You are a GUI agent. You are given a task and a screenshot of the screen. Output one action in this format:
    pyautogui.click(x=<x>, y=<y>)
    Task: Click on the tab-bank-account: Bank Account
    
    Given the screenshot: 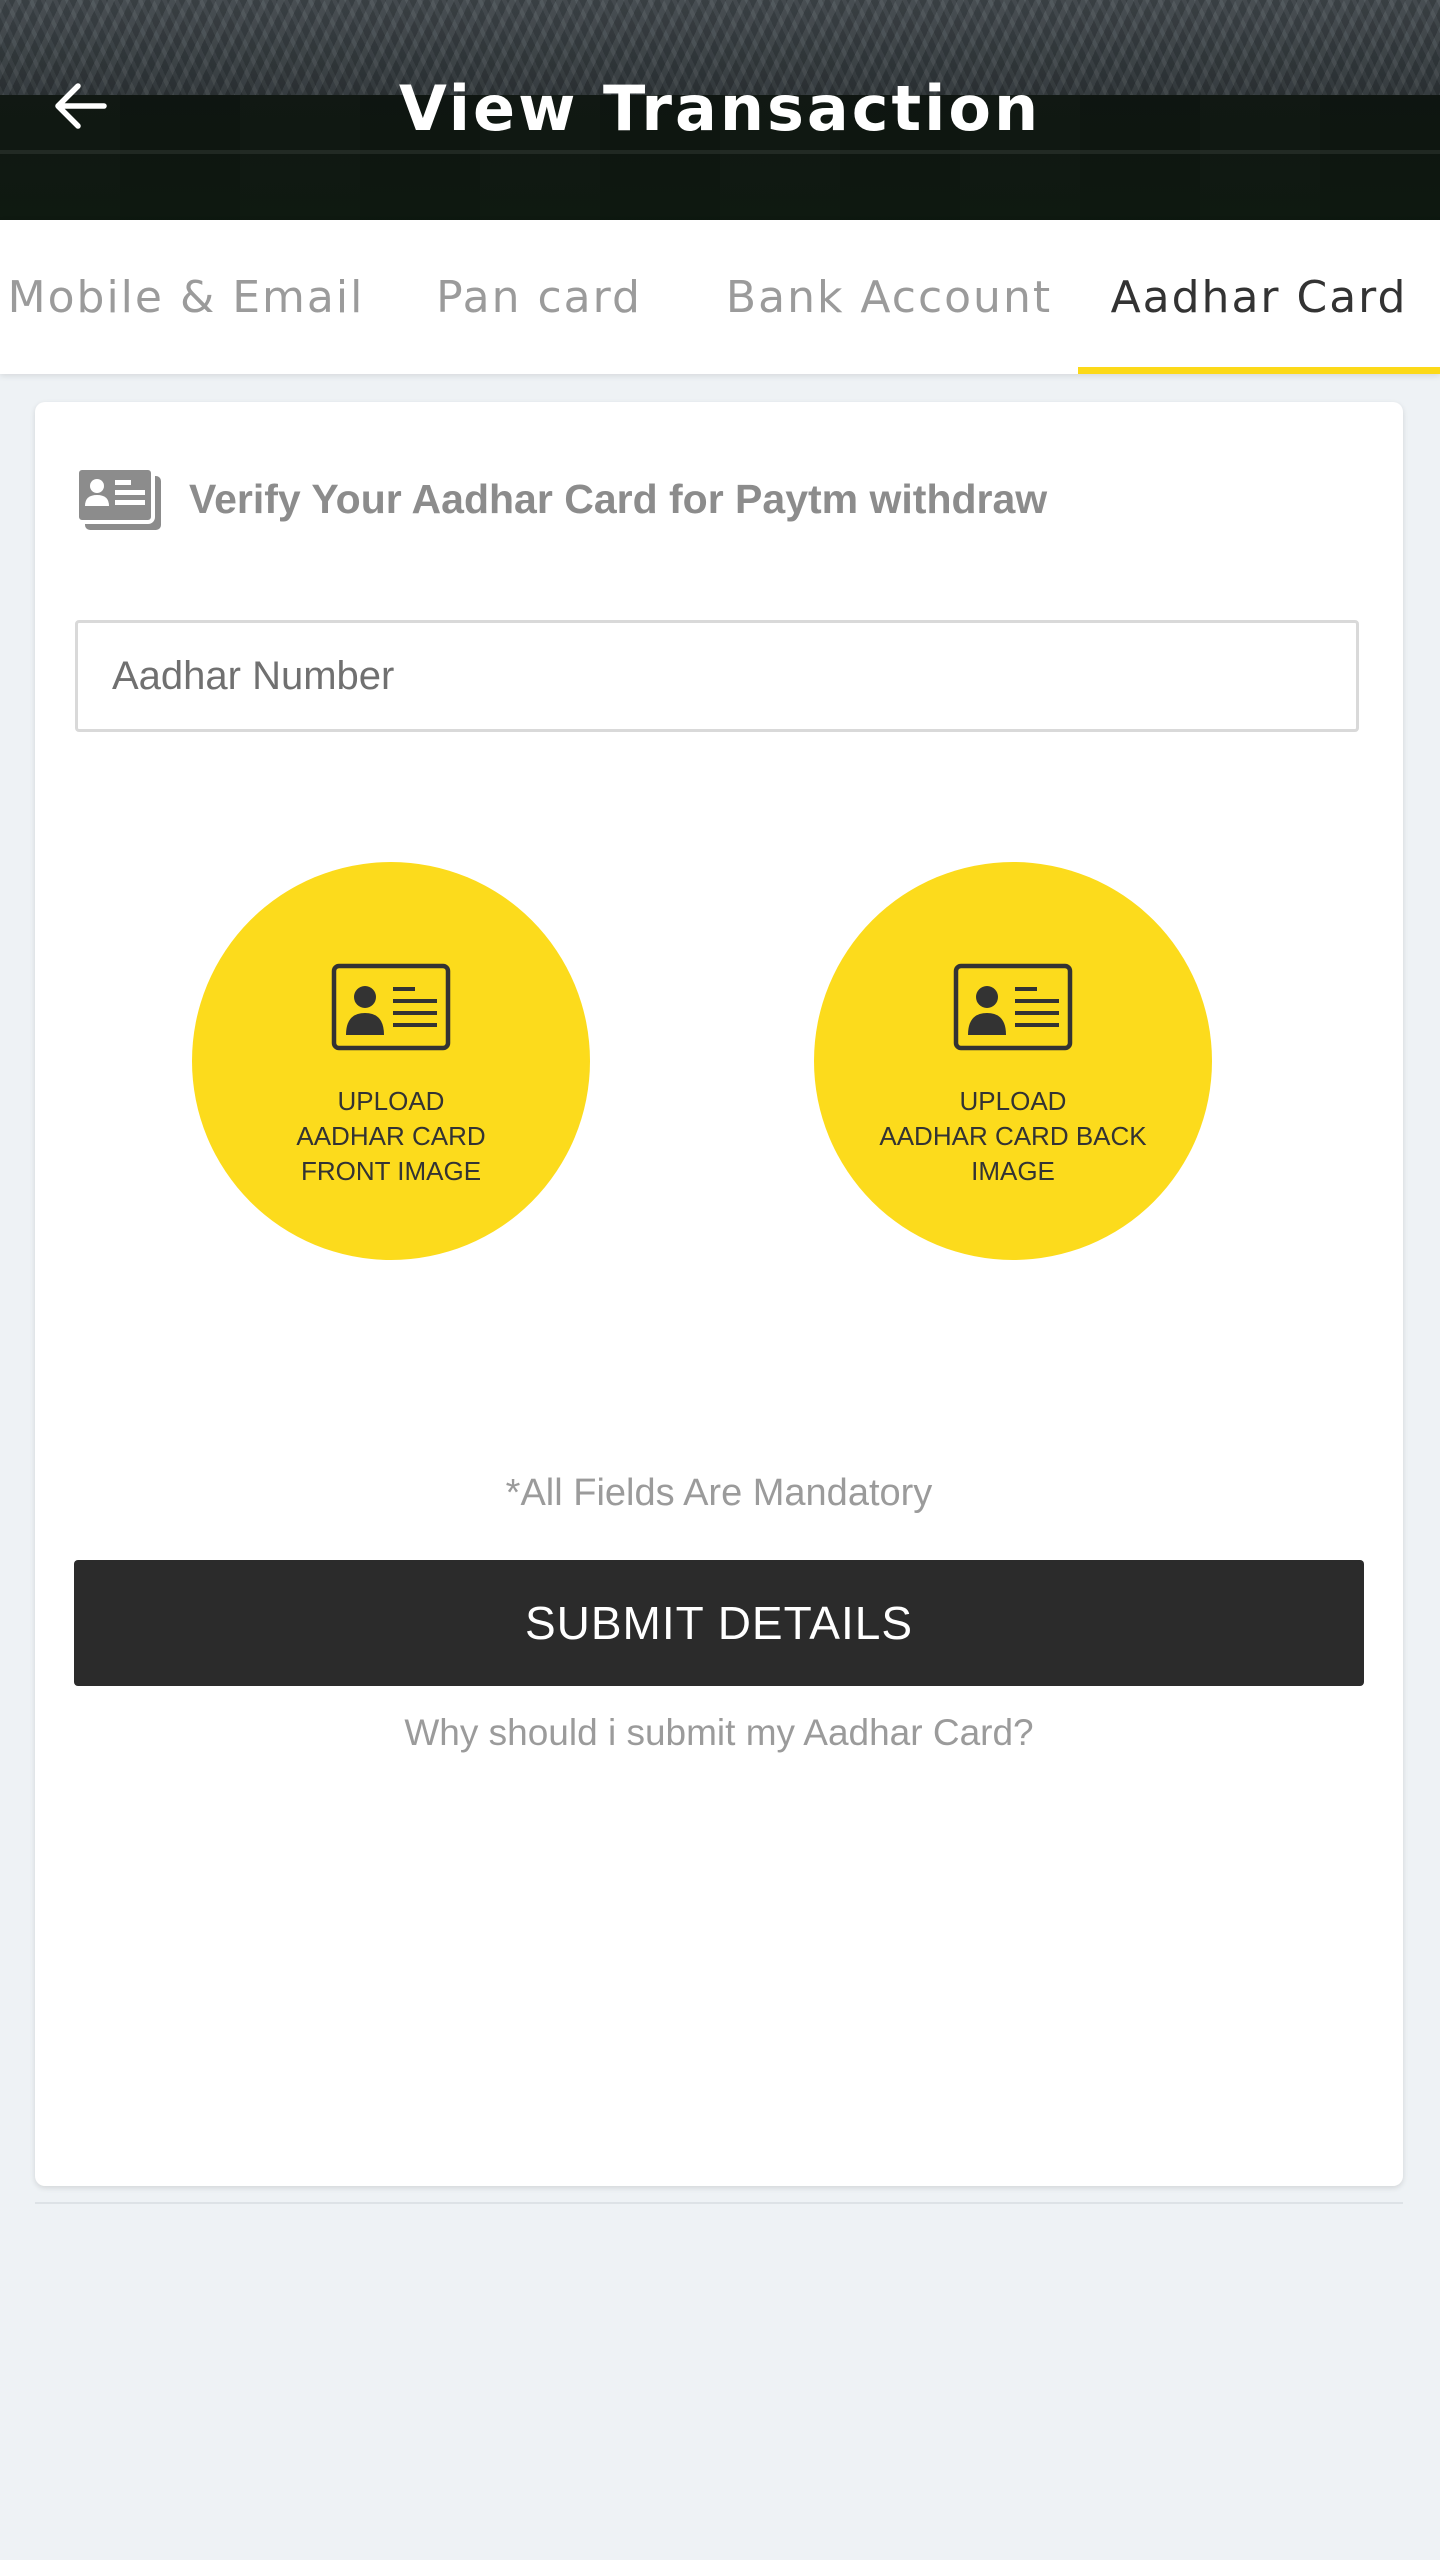 What is the action you would take?
    pyautogui.click(x=889, y=297)
    